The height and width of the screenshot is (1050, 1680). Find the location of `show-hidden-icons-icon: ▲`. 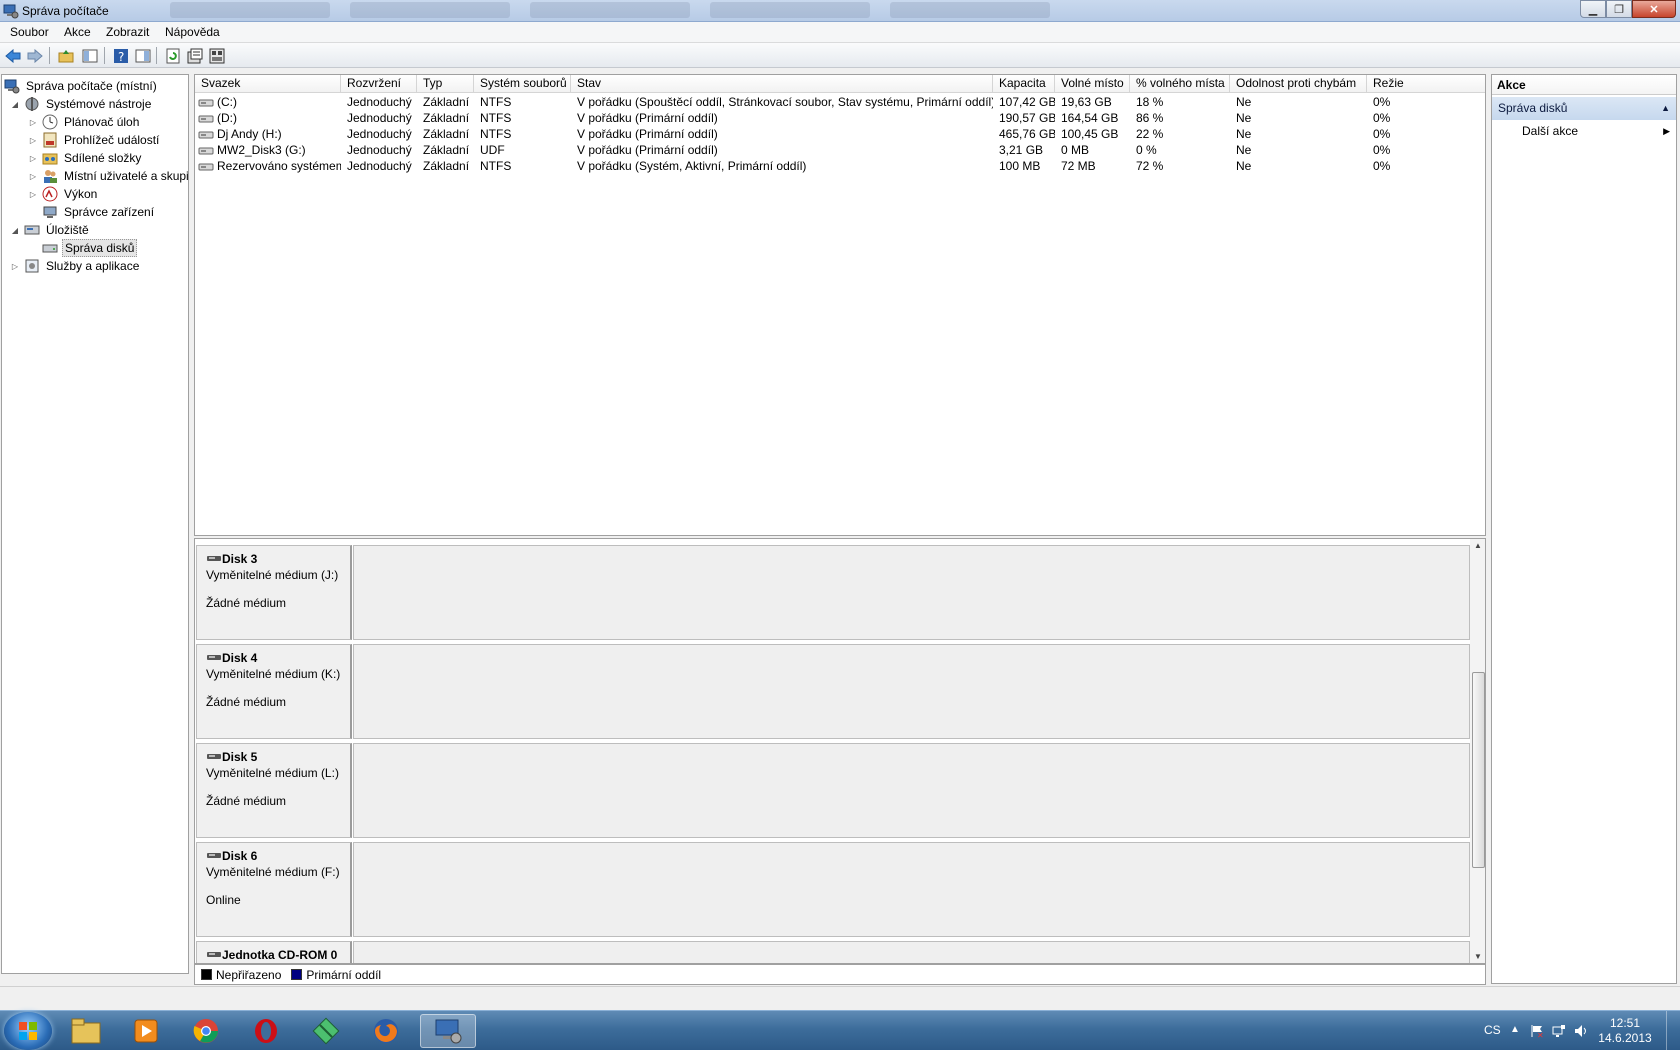

show-hidden-icons-icon: ▲ is located at coordinates (1517, 1031).